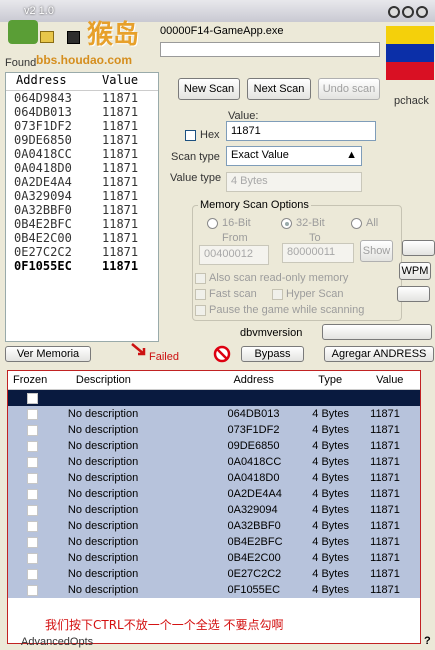  I want to click on list-item: 0A0418CC 11871, so click(82, 154).